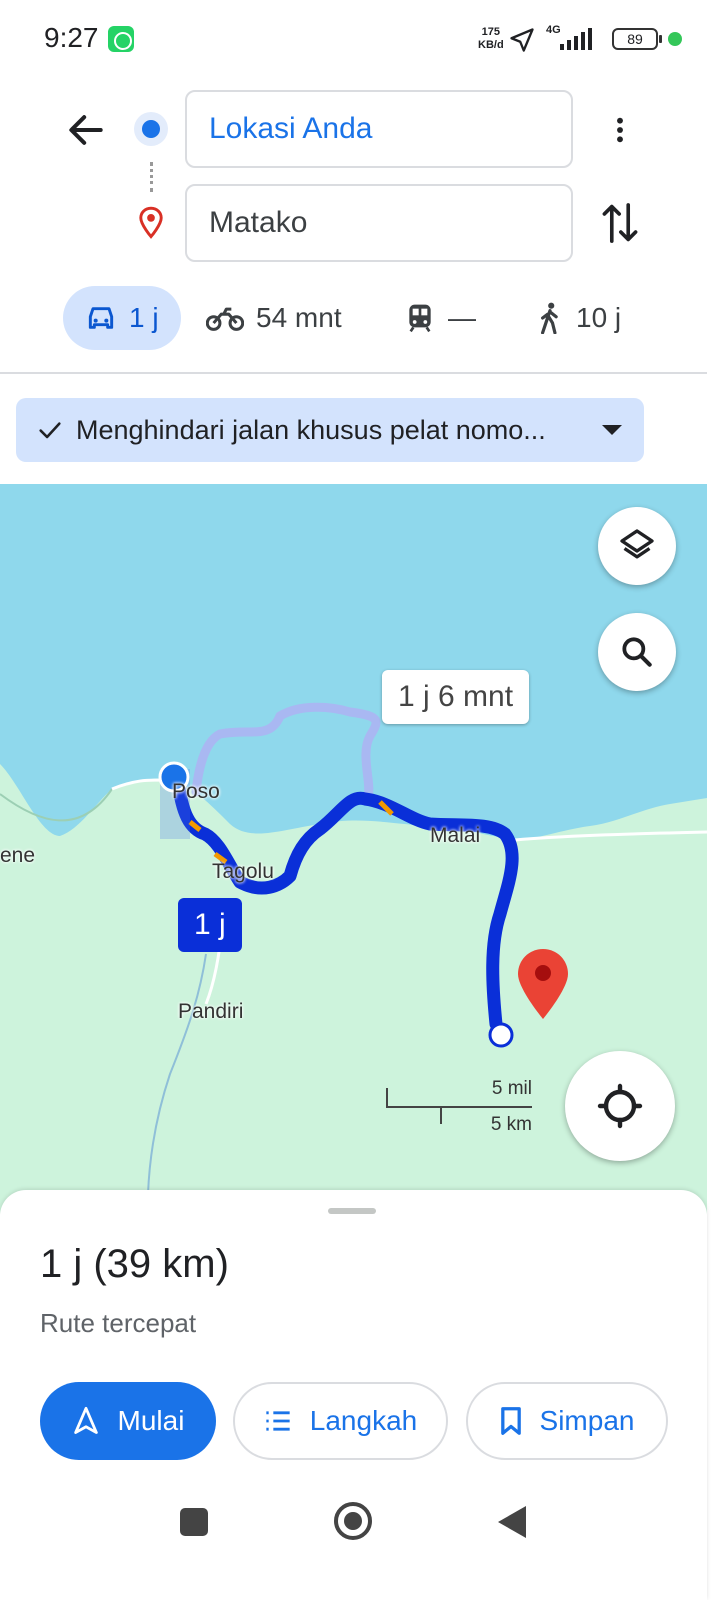 The height and width of the screenshot is (1600, 720). I want to click on place-label-malai: Malai, so click(455, 835).